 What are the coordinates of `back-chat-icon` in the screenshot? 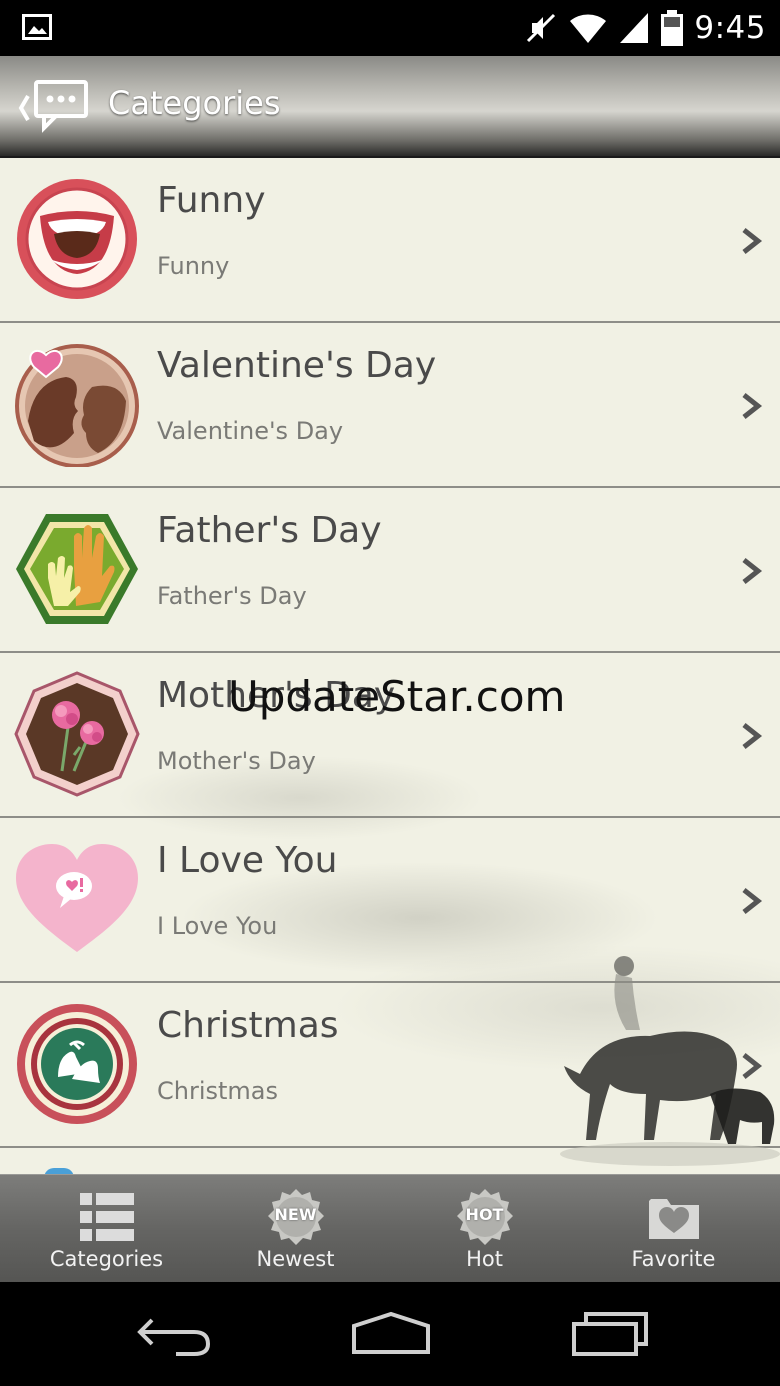 It's located at (54, 106).